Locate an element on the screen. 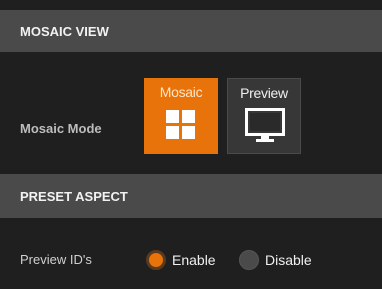 This screenshot has width=382, height=289. mosaic-view-header: MOSAIC VIEW is located at coordinates (191, 31).